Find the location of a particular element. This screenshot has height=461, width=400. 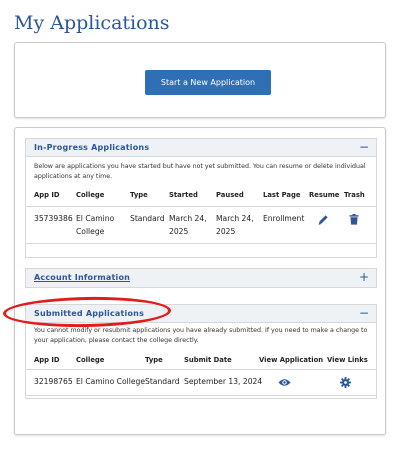

app-id-cell: 35739386 is located at coordinates (53, 218).